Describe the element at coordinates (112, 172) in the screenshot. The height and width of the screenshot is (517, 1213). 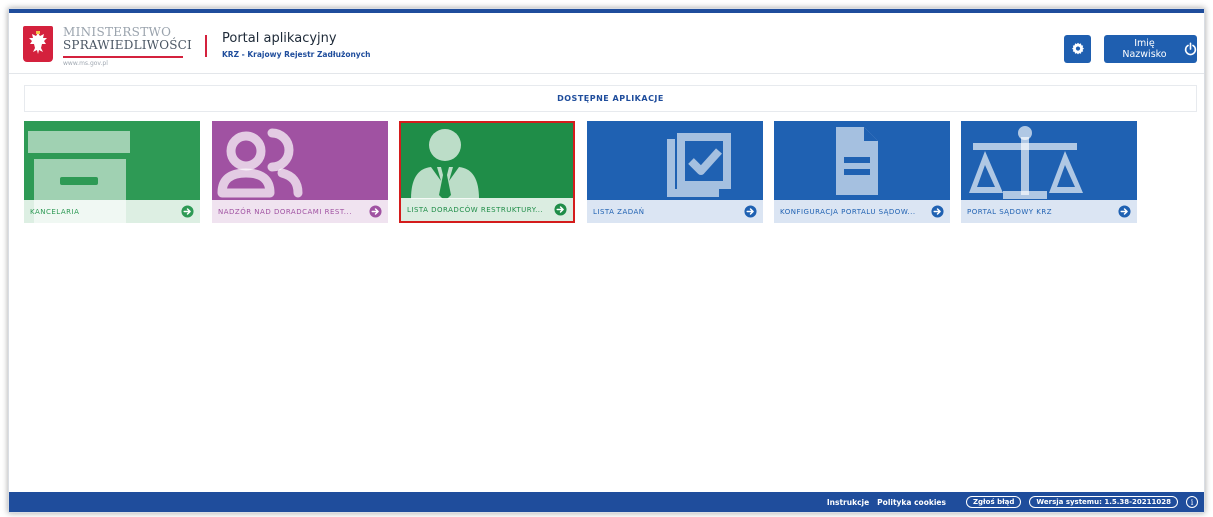
I see `tile-kancelaria: KANCELARIA` at that location.